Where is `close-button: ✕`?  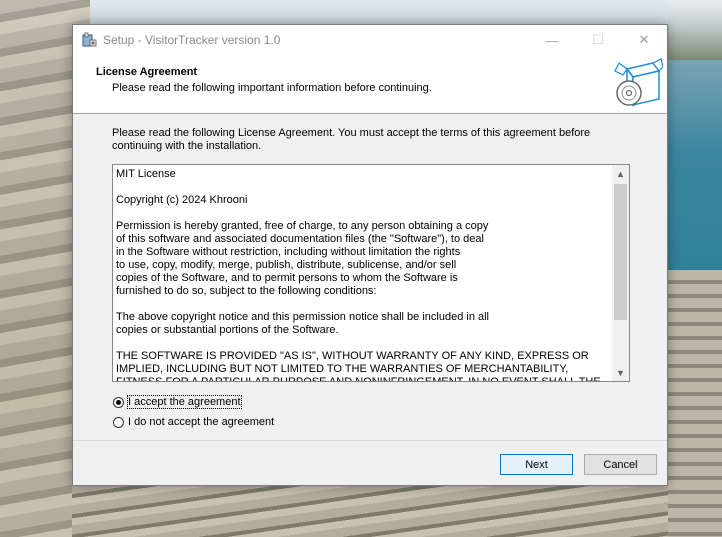 close-button: ✕ is located at coordinates (644, 40).